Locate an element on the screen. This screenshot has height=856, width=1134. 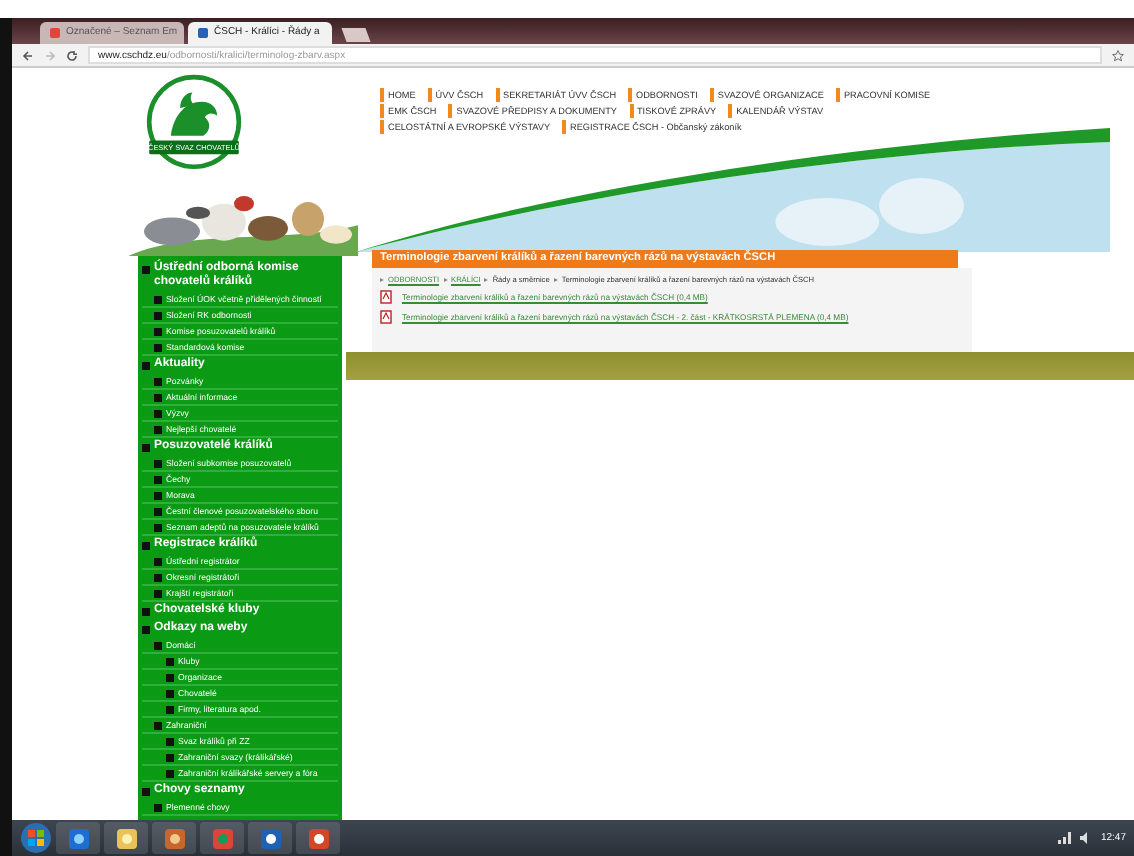
back-icon is located at coordinates (28, 55).